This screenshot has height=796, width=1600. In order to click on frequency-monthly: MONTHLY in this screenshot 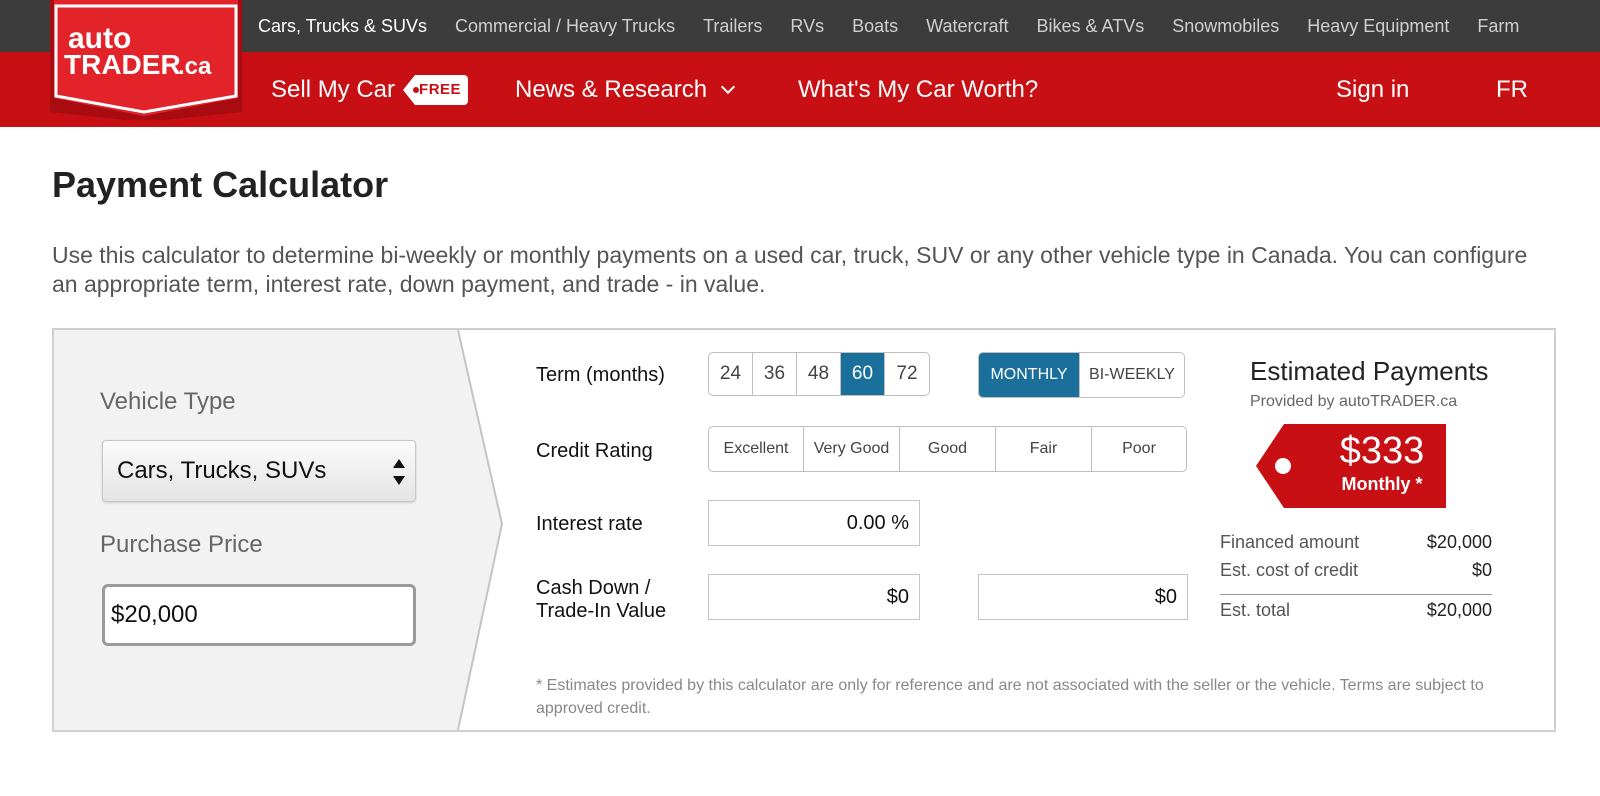, I will do `click(1029, 375)`.